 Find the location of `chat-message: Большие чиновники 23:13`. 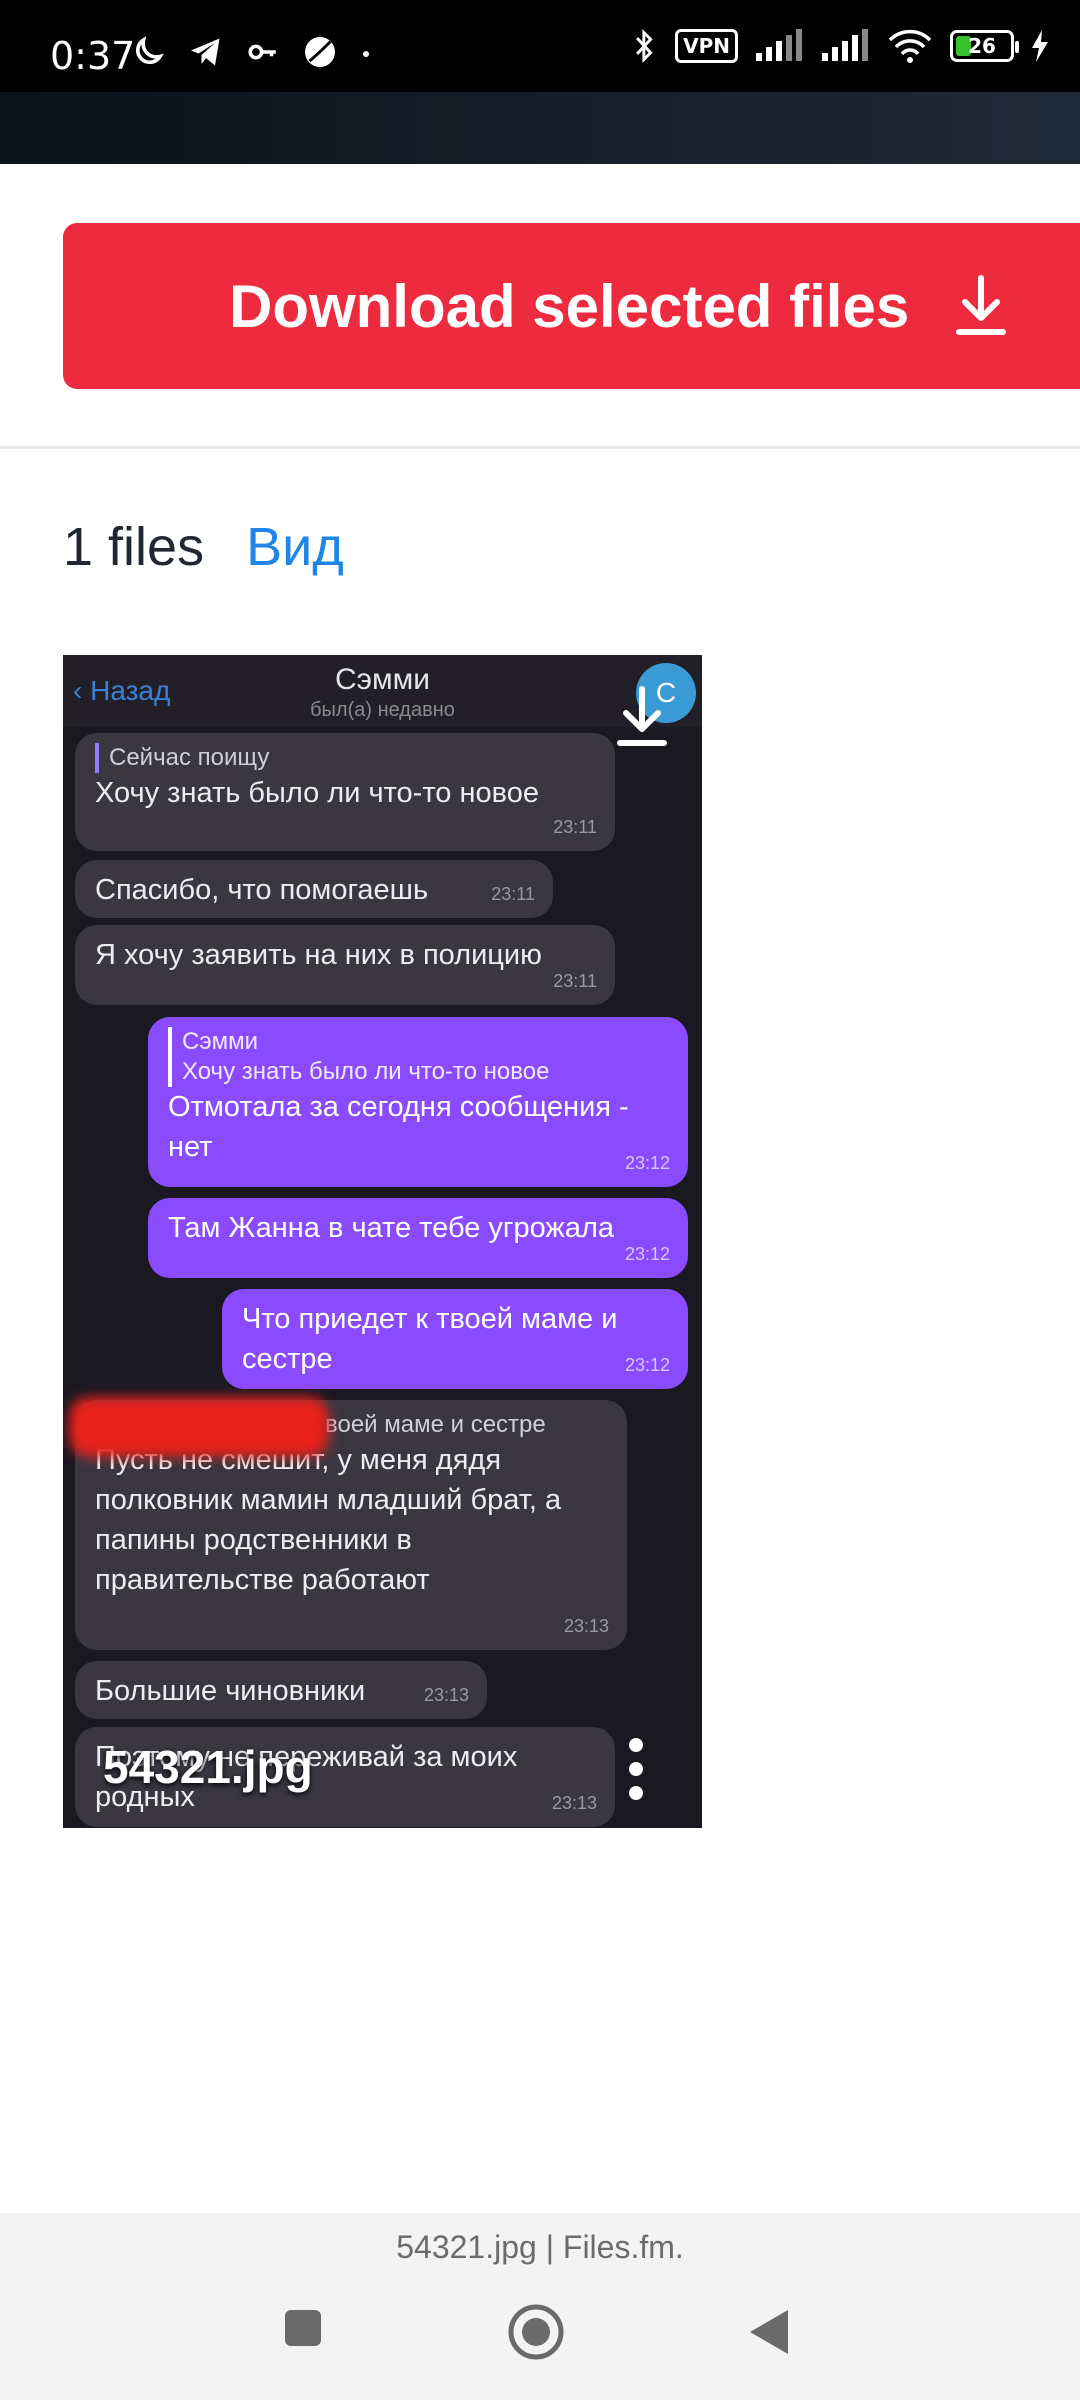

chat-message: Большие чиновники 23:13 is located at coordinates (281, 1690).